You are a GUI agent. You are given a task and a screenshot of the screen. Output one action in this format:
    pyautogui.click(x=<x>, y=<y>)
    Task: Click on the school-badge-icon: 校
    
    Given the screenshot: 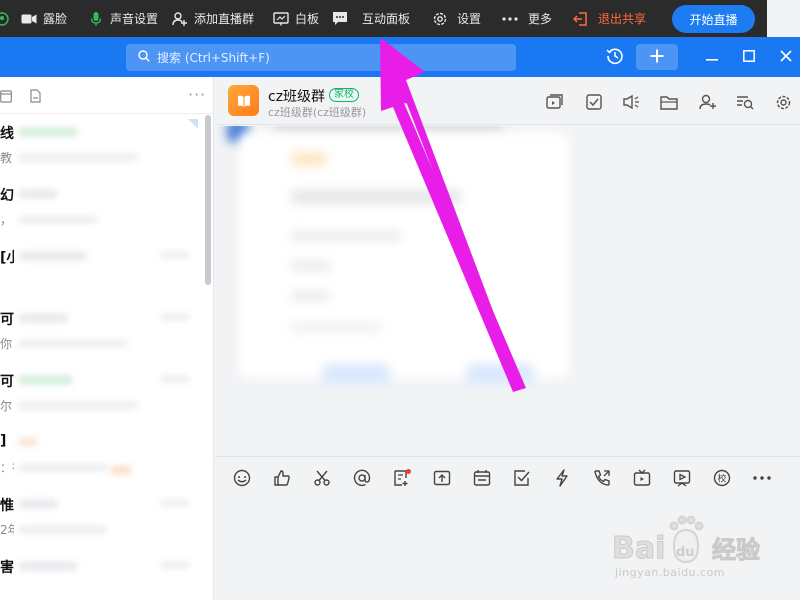 What is the action you would take?
    pyautogui.click(x=722, y=478)
    